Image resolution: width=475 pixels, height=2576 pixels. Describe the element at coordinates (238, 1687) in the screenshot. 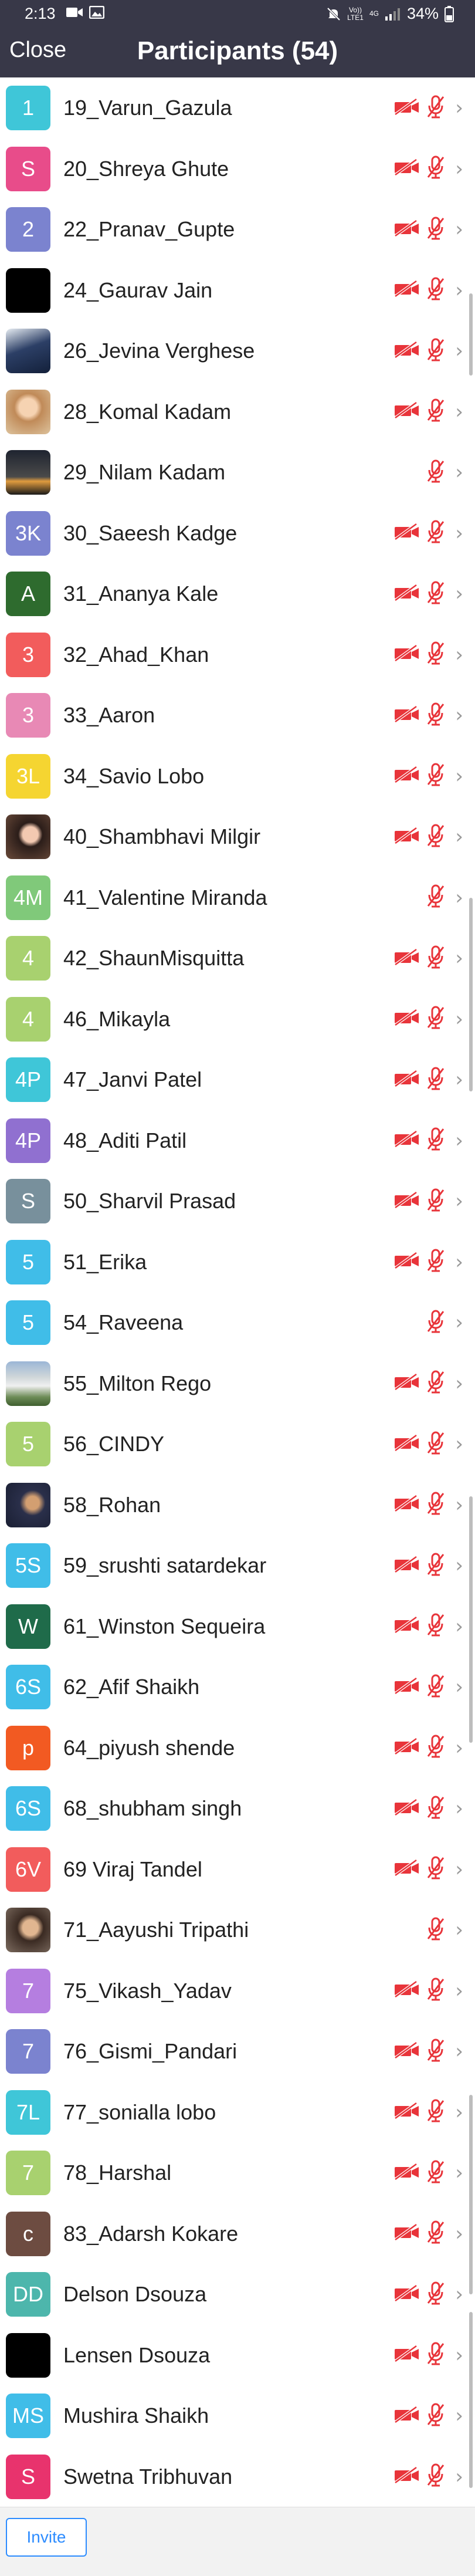

I see `participant-row: 6S 62_Afif Shaikh ›` at that location.